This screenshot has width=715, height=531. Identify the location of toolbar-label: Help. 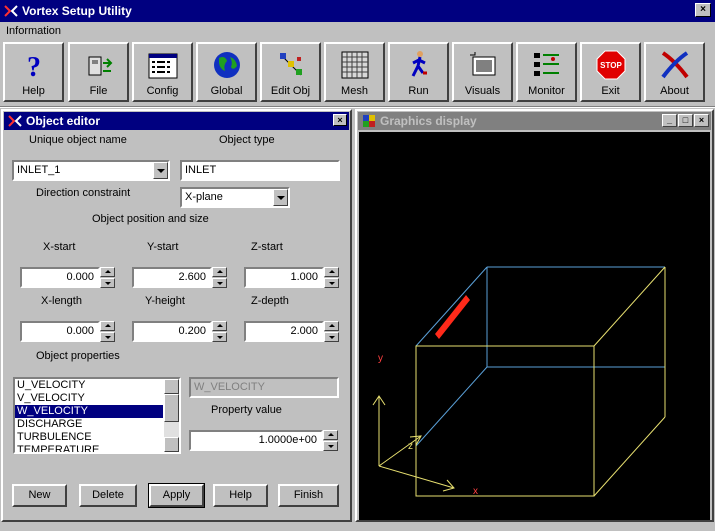
(33, 91).